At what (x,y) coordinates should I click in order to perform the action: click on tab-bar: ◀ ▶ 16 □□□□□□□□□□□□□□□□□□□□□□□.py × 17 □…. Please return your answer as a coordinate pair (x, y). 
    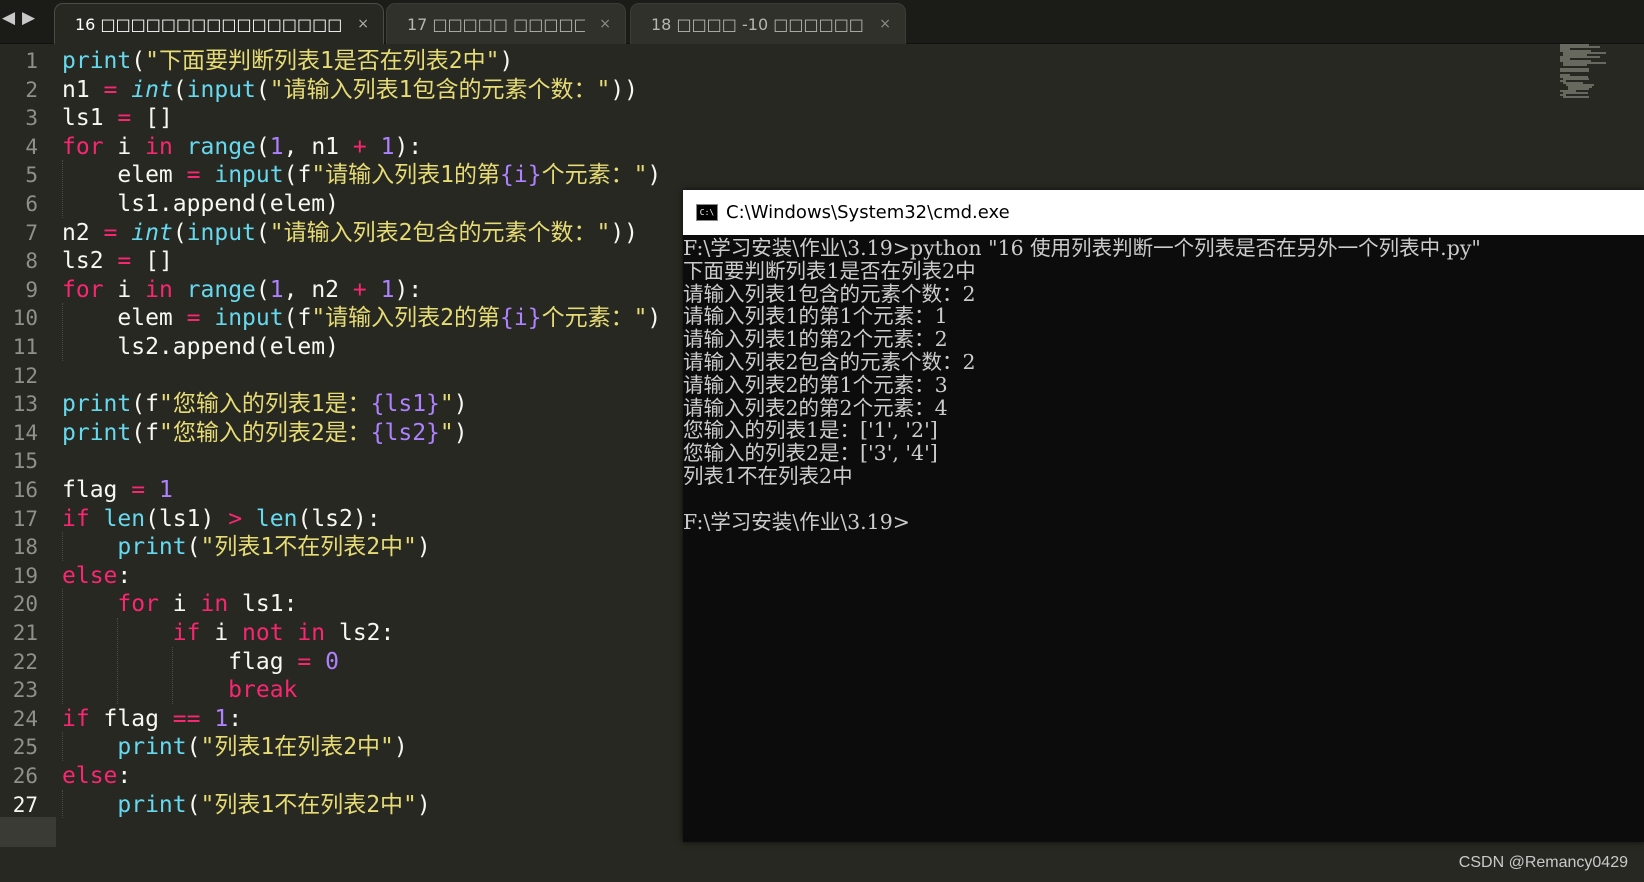
    Looking at the image, I should click on (822, 22).